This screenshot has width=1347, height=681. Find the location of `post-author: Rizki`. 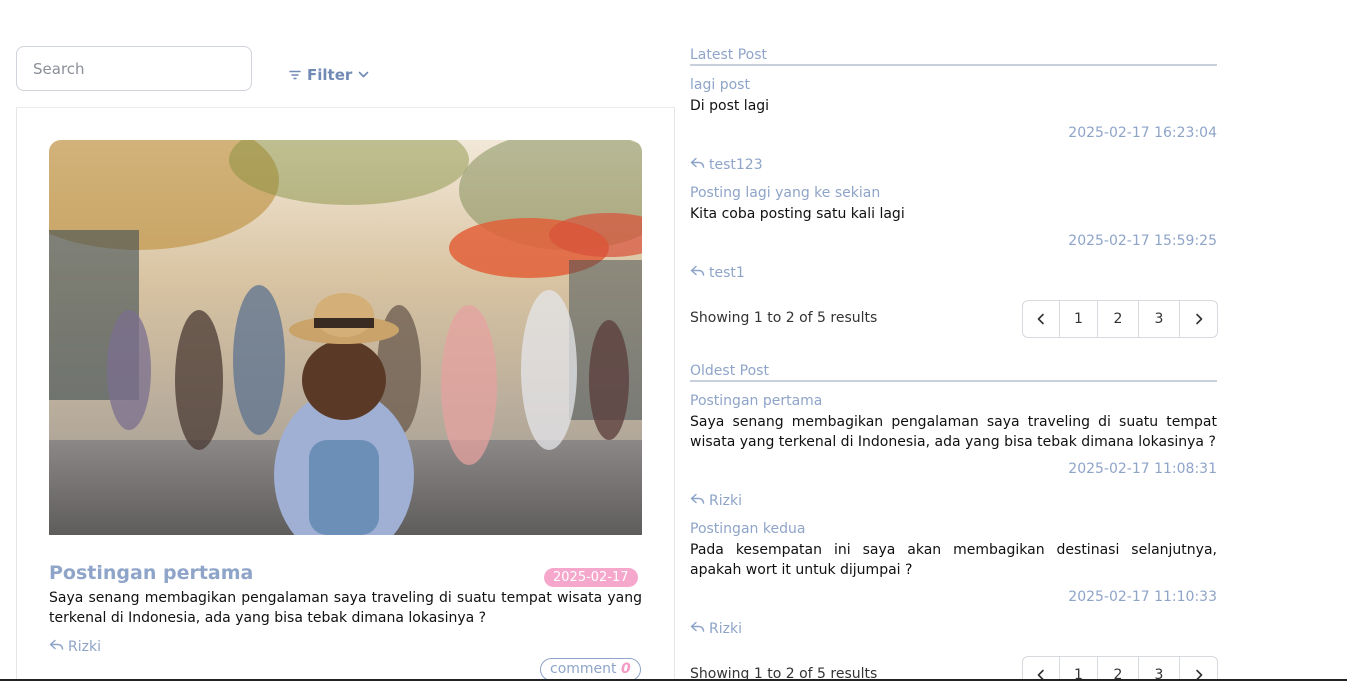

post-author: Rizki is located at coordinates (75, 647).